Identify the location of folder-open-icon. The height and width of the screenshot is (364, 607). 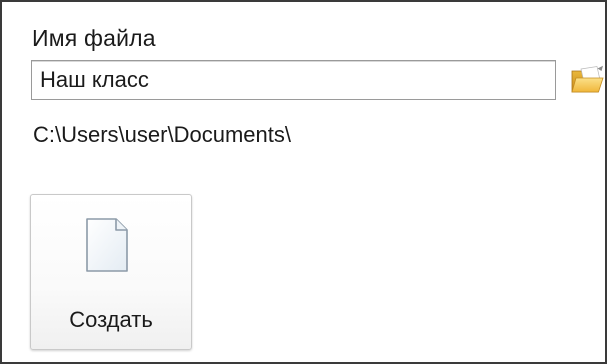
(587, 79).